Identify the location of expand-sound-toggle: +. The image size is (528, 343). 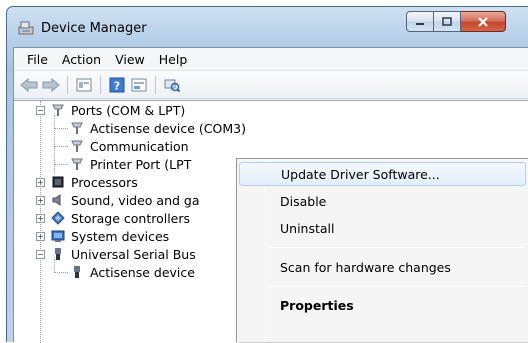
(40, 200).